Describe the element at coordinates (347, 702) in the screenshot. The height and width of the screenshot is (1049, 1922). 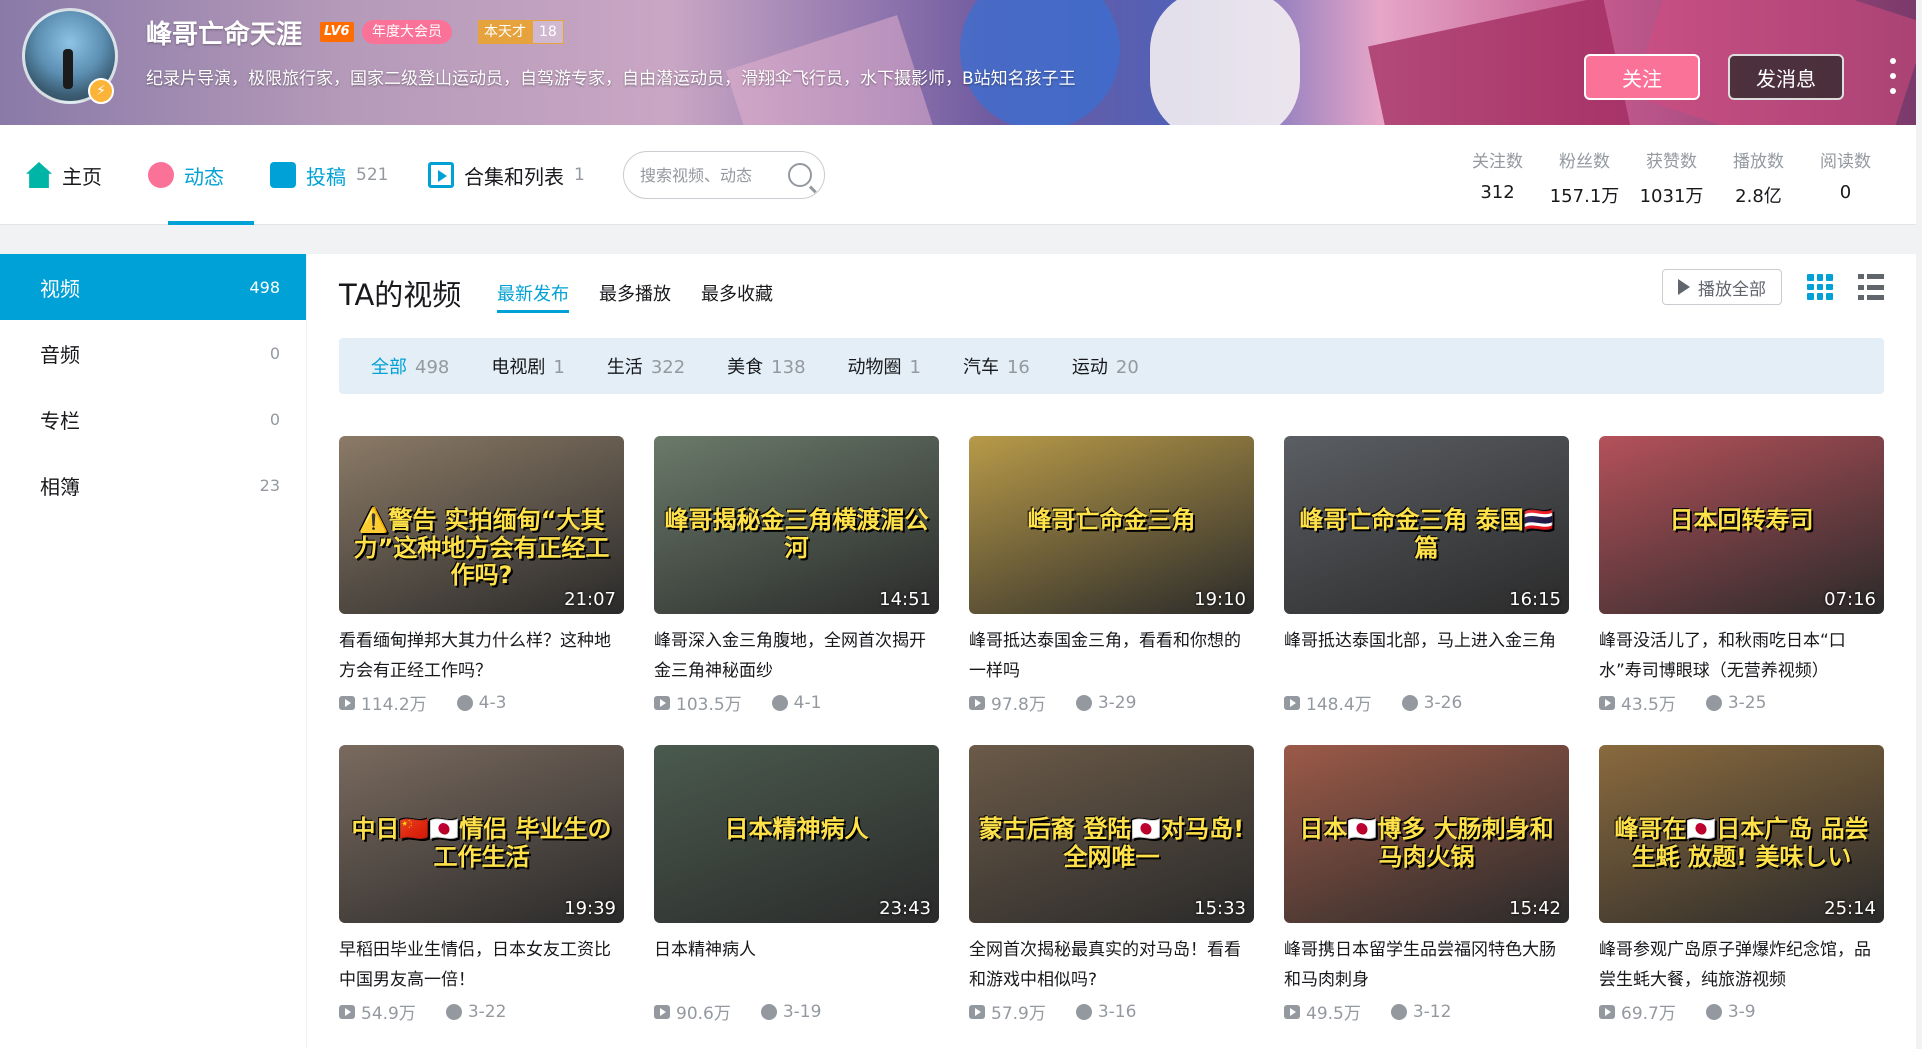
I see `play-count-icon` at that location.